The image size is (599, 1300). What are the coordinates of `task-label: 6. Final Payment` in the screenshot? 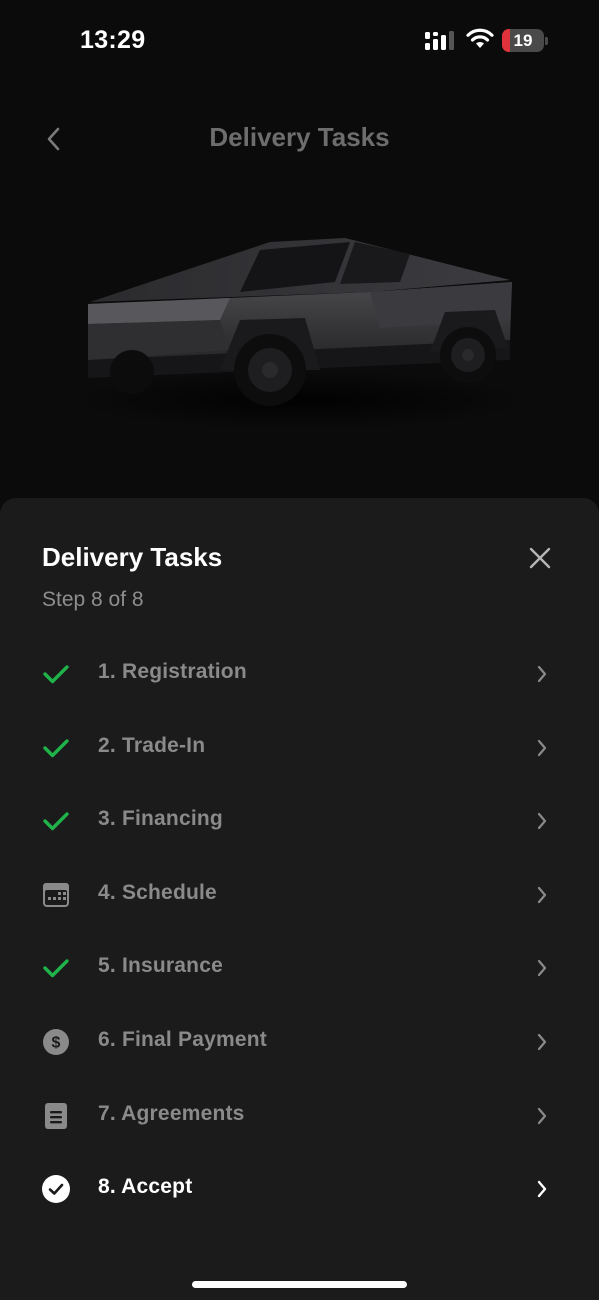 It's located at (182, 1039).